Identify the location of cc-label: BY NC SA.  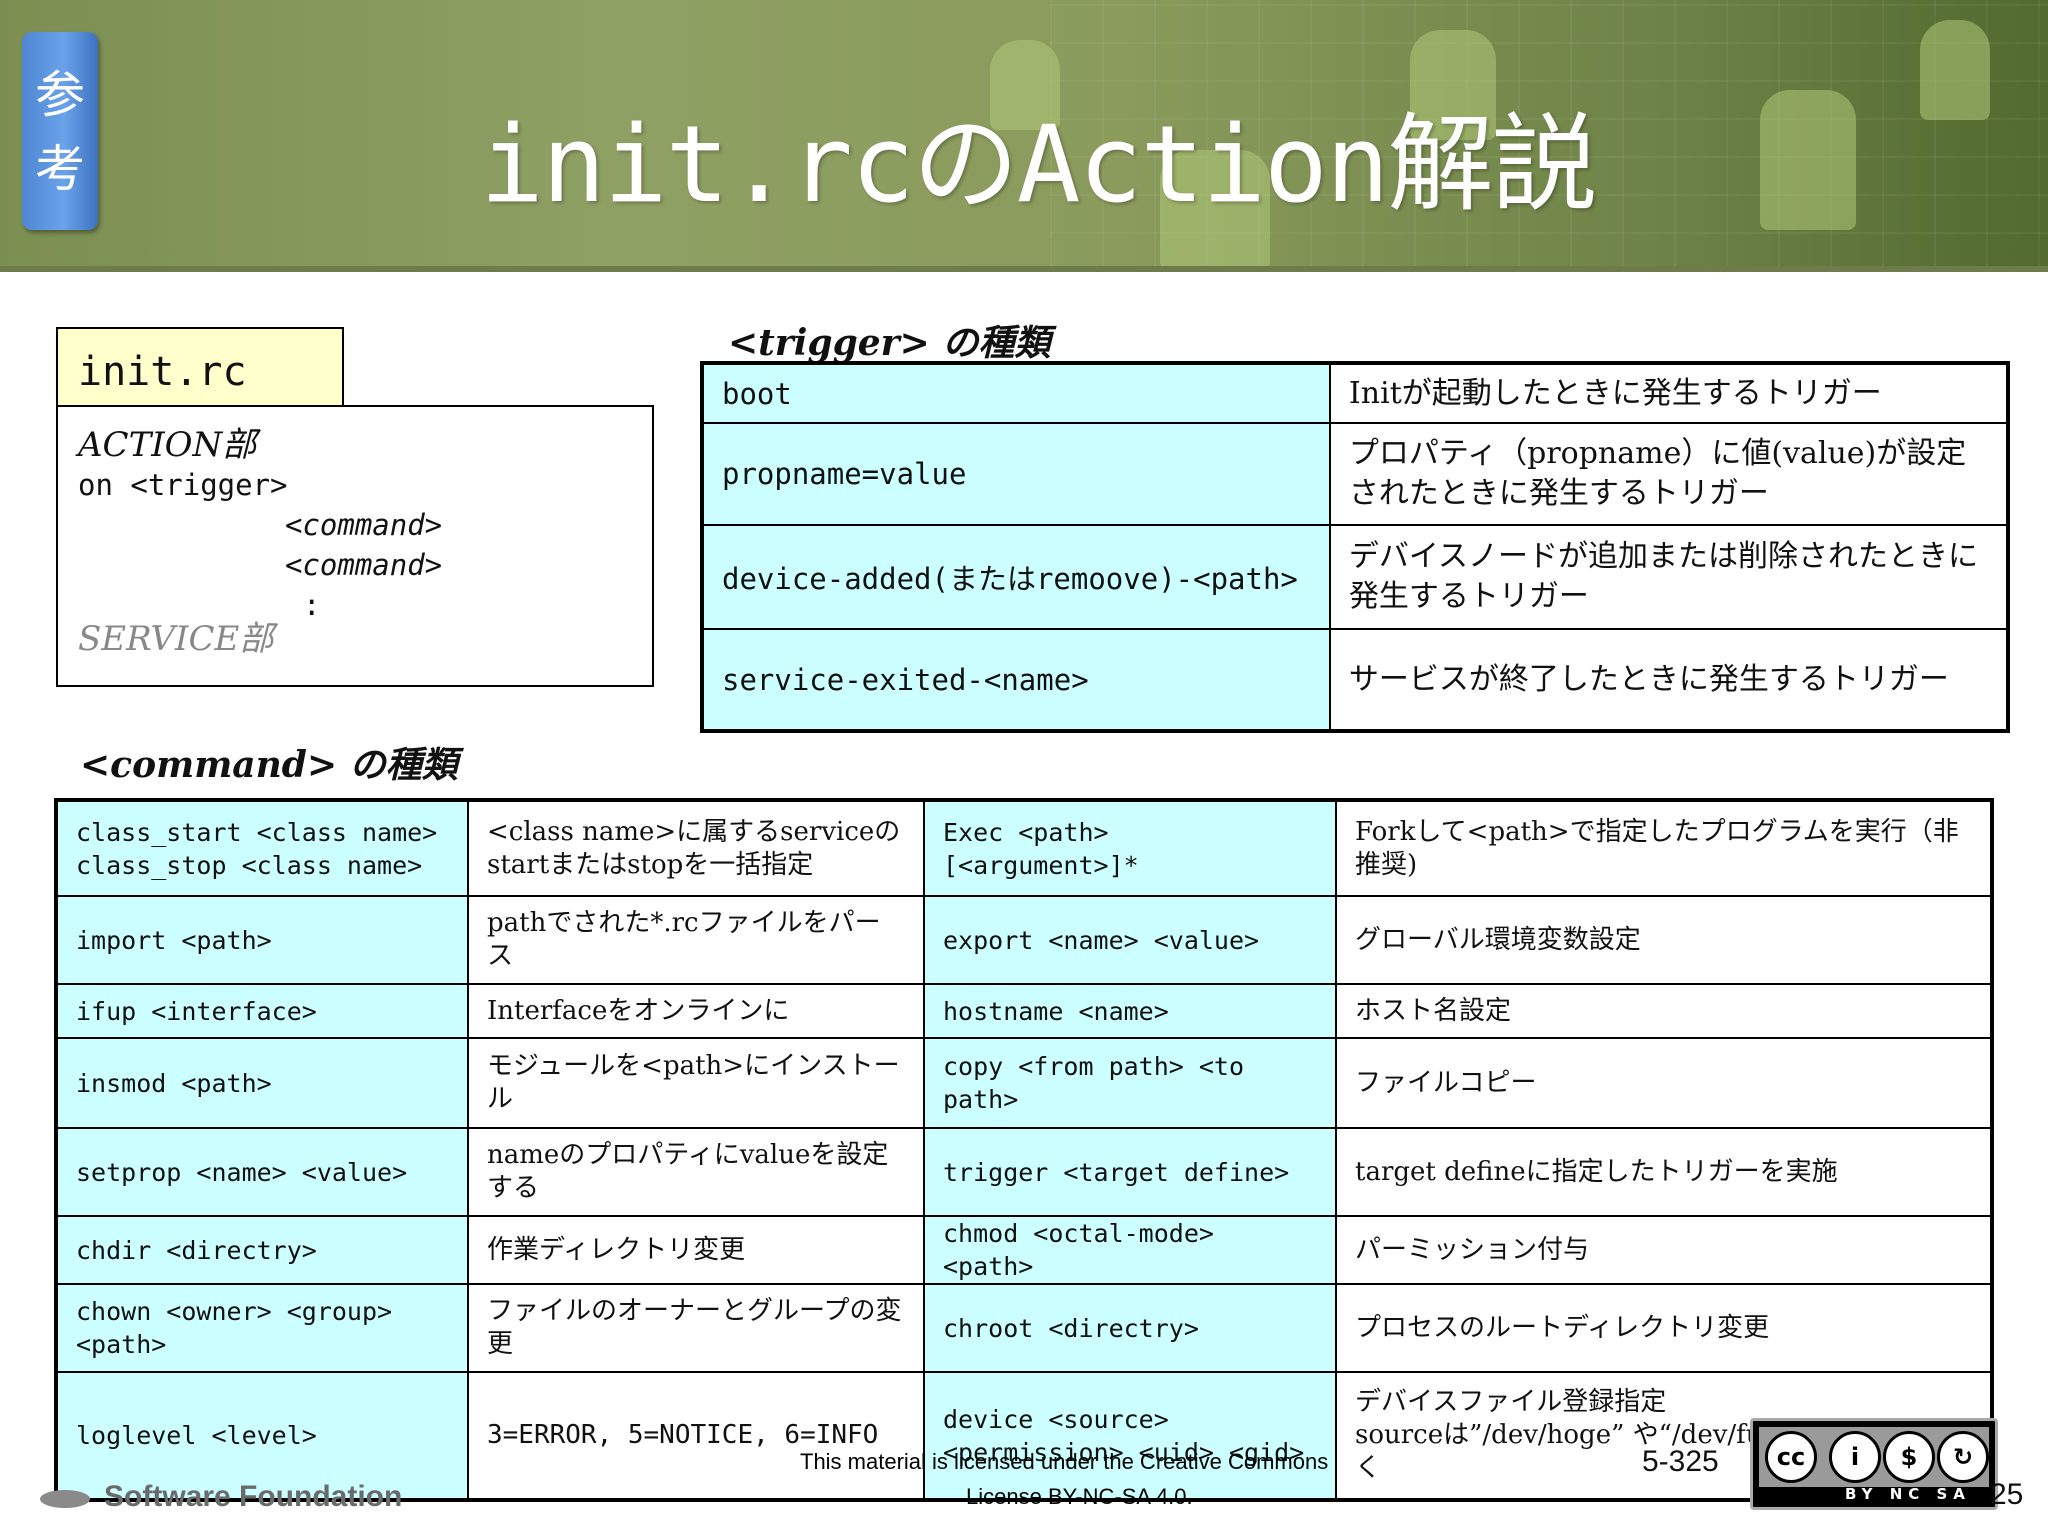
(1908, 1494).